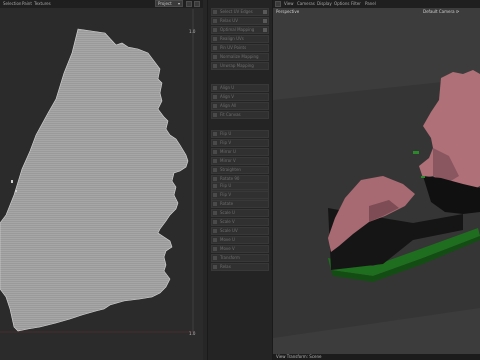  What do you see at coordinates (237, 65) in the screenshot?
I see `uv-tool-label: Unwrap Mapping` at bounding box center [237, 65].